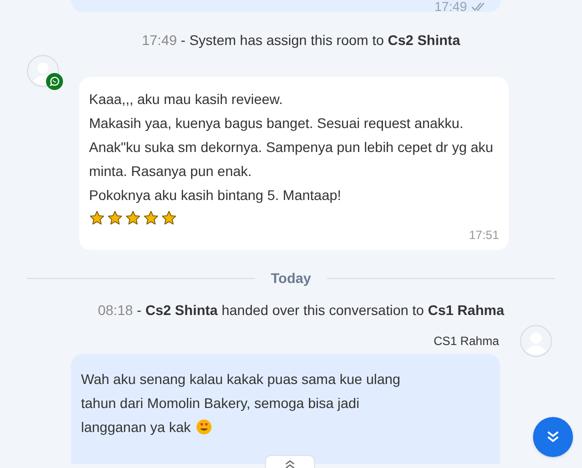 Image resolution: width=582 pixels, height=468 pixels. Describe the element at coordinates (301, 40) in the screenshot. I see `system-message: 17:49 - System has assign this room to Cs2 Shinta` at that location.